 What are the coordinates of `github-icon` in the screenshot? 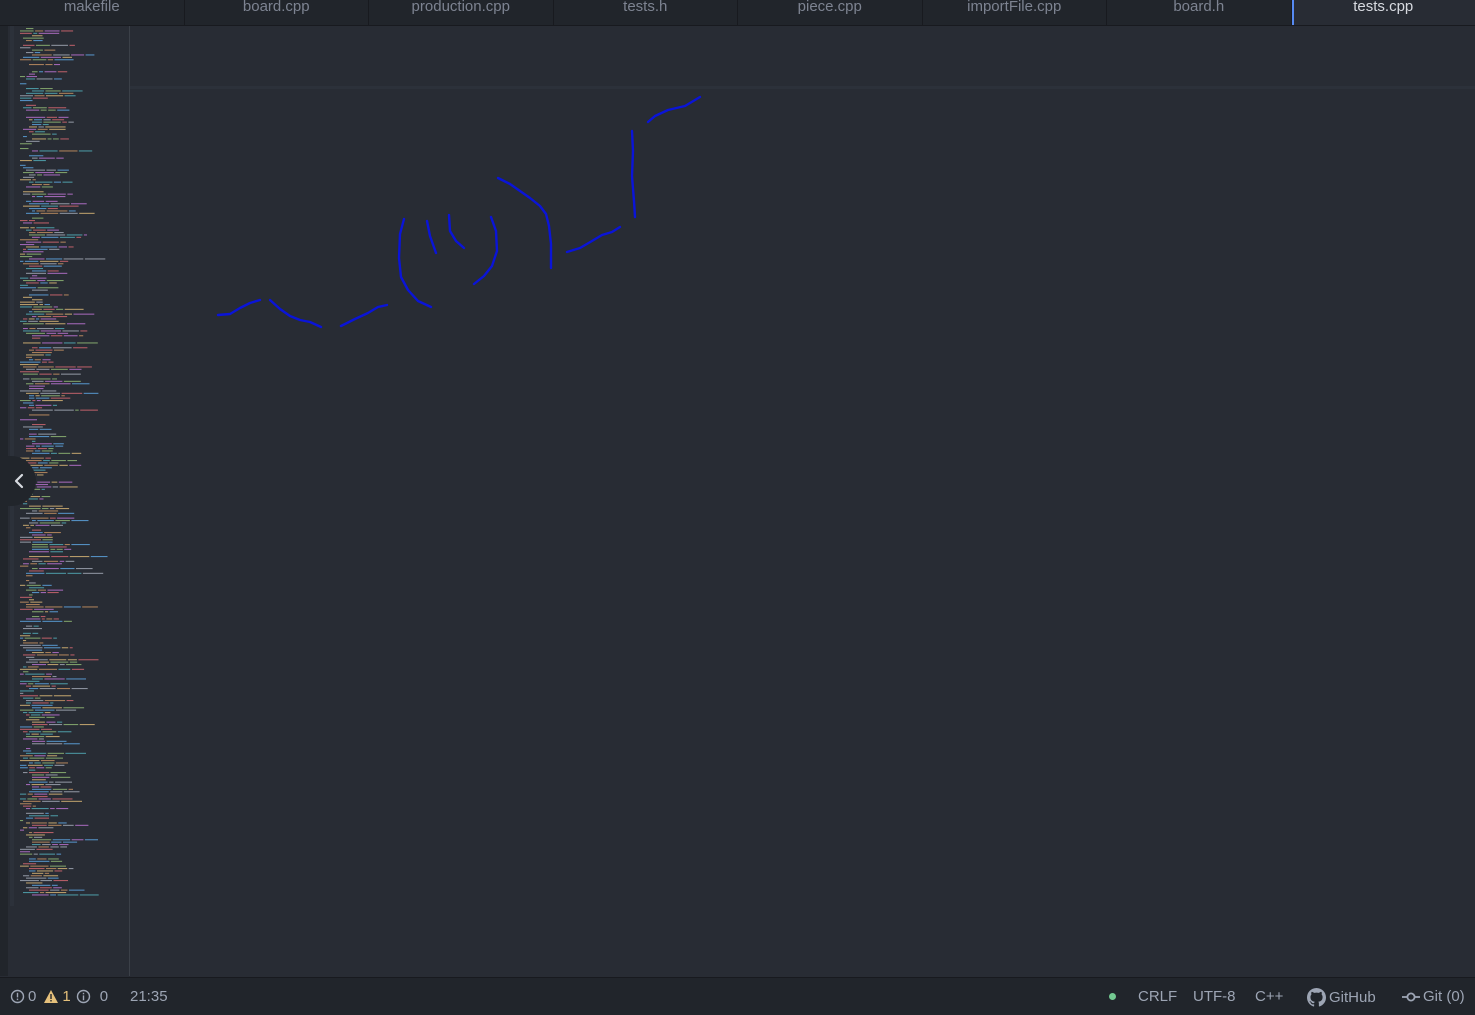 It's located at (1316, 997).